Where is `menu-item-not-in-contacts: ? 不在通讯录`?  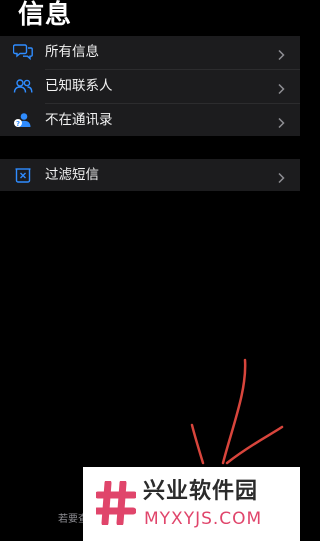
menu-item-not-in-contacts: ? 不在通讯录 is located at coordinates (150, 120).